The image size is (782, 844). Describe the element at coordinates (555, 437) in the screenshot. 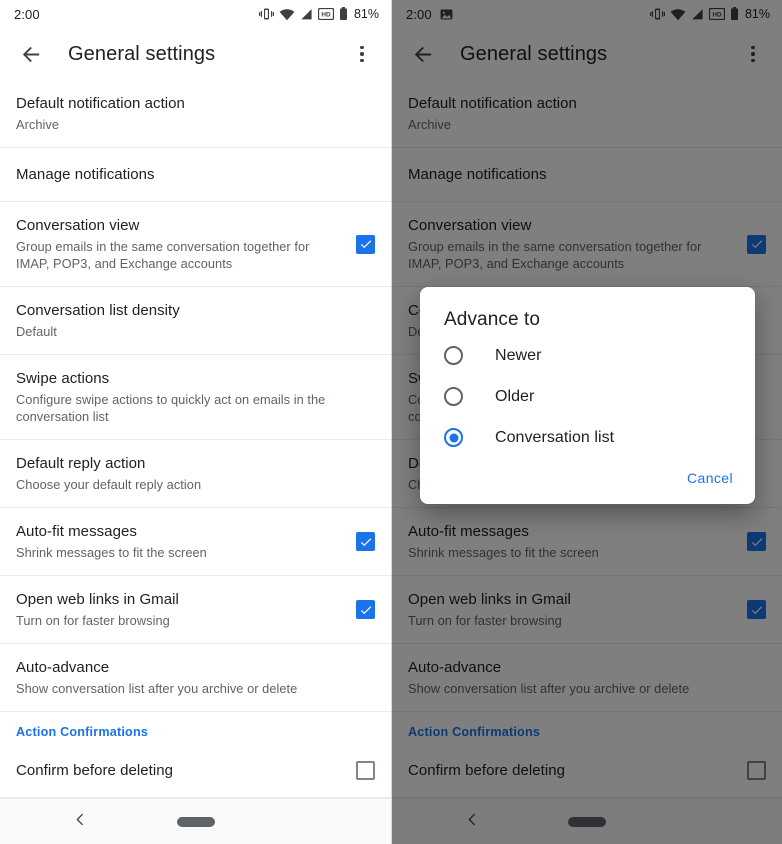

I see `radio-label-conversation-list: Conversation list` at that location.